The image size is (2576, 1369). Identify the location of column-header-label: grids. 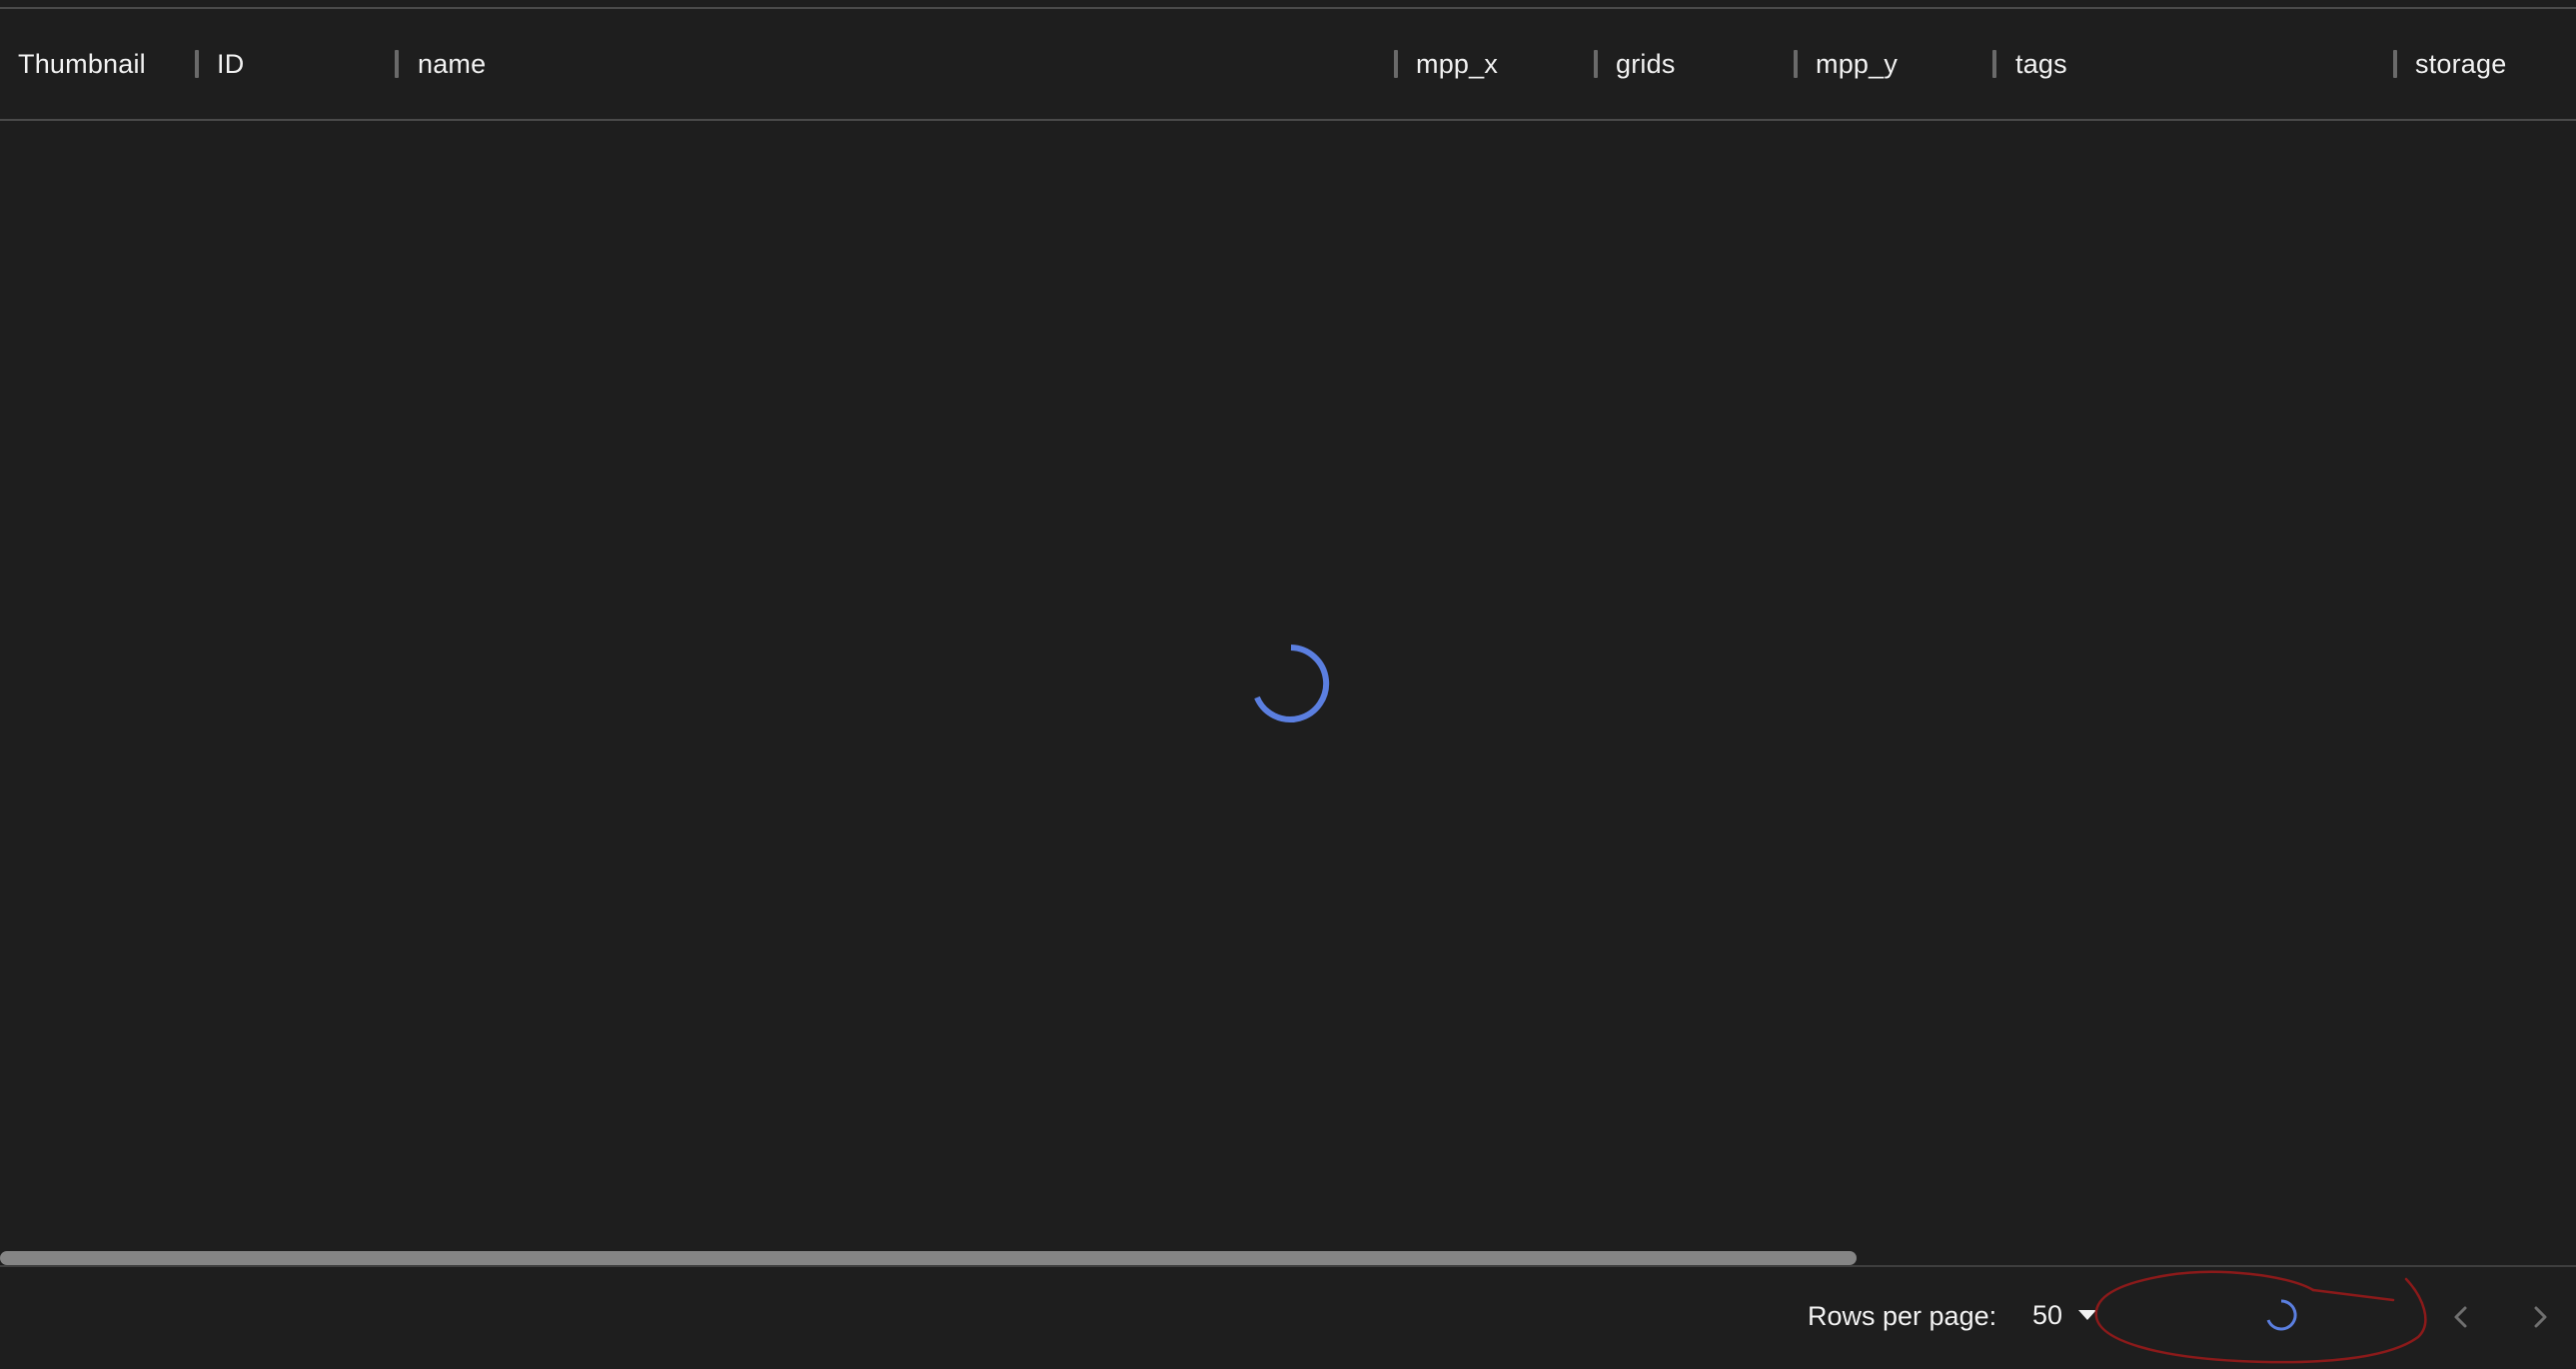
(1646, 64).